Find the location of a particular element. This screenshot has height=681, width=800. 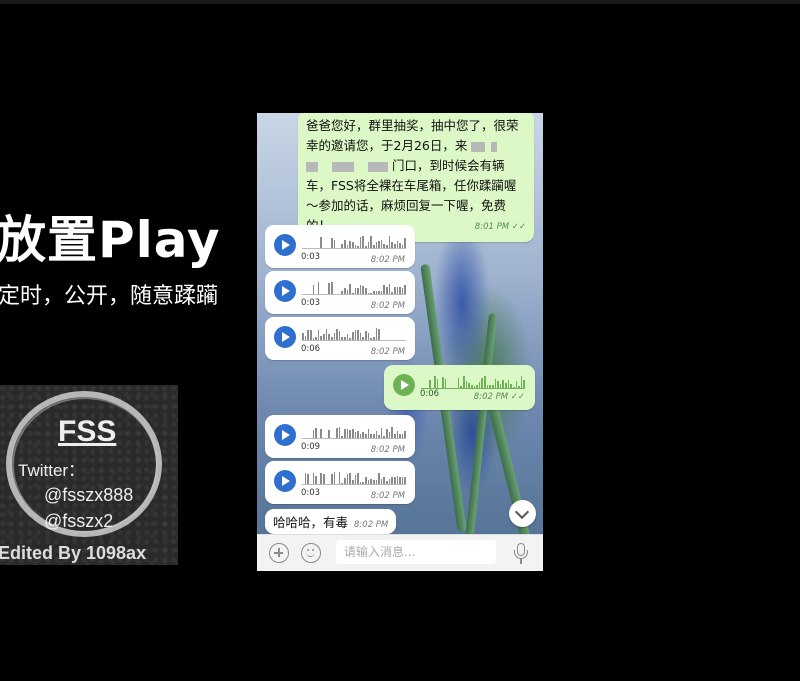

logo-handle-2: @fsszx2 is located at coordinates (79, 521).